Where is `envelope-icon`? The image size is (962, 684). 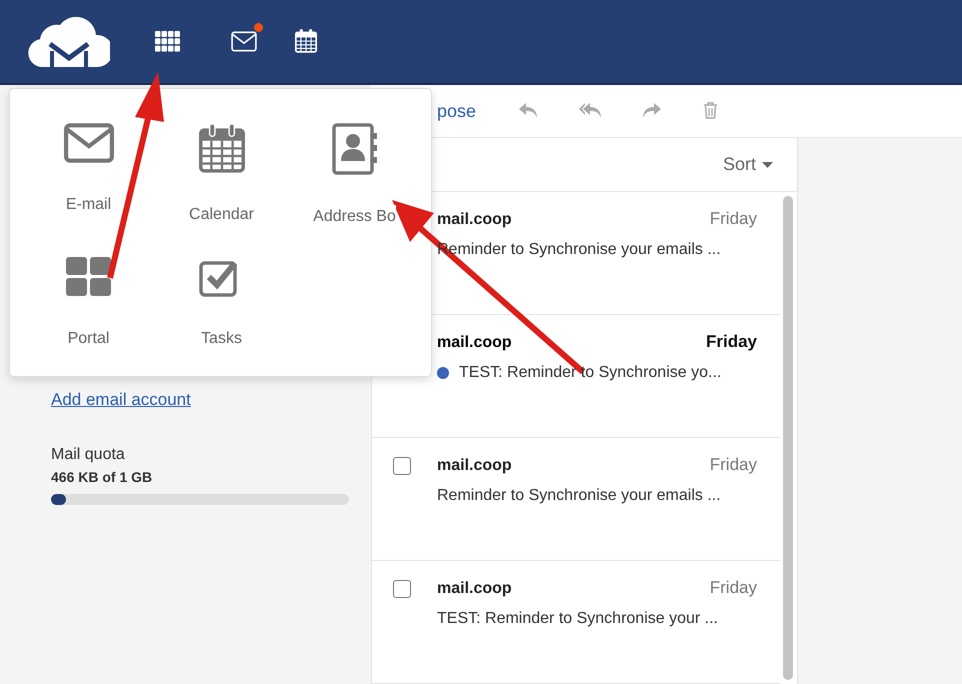
envelope-icon is located at coordinates (89, 143).